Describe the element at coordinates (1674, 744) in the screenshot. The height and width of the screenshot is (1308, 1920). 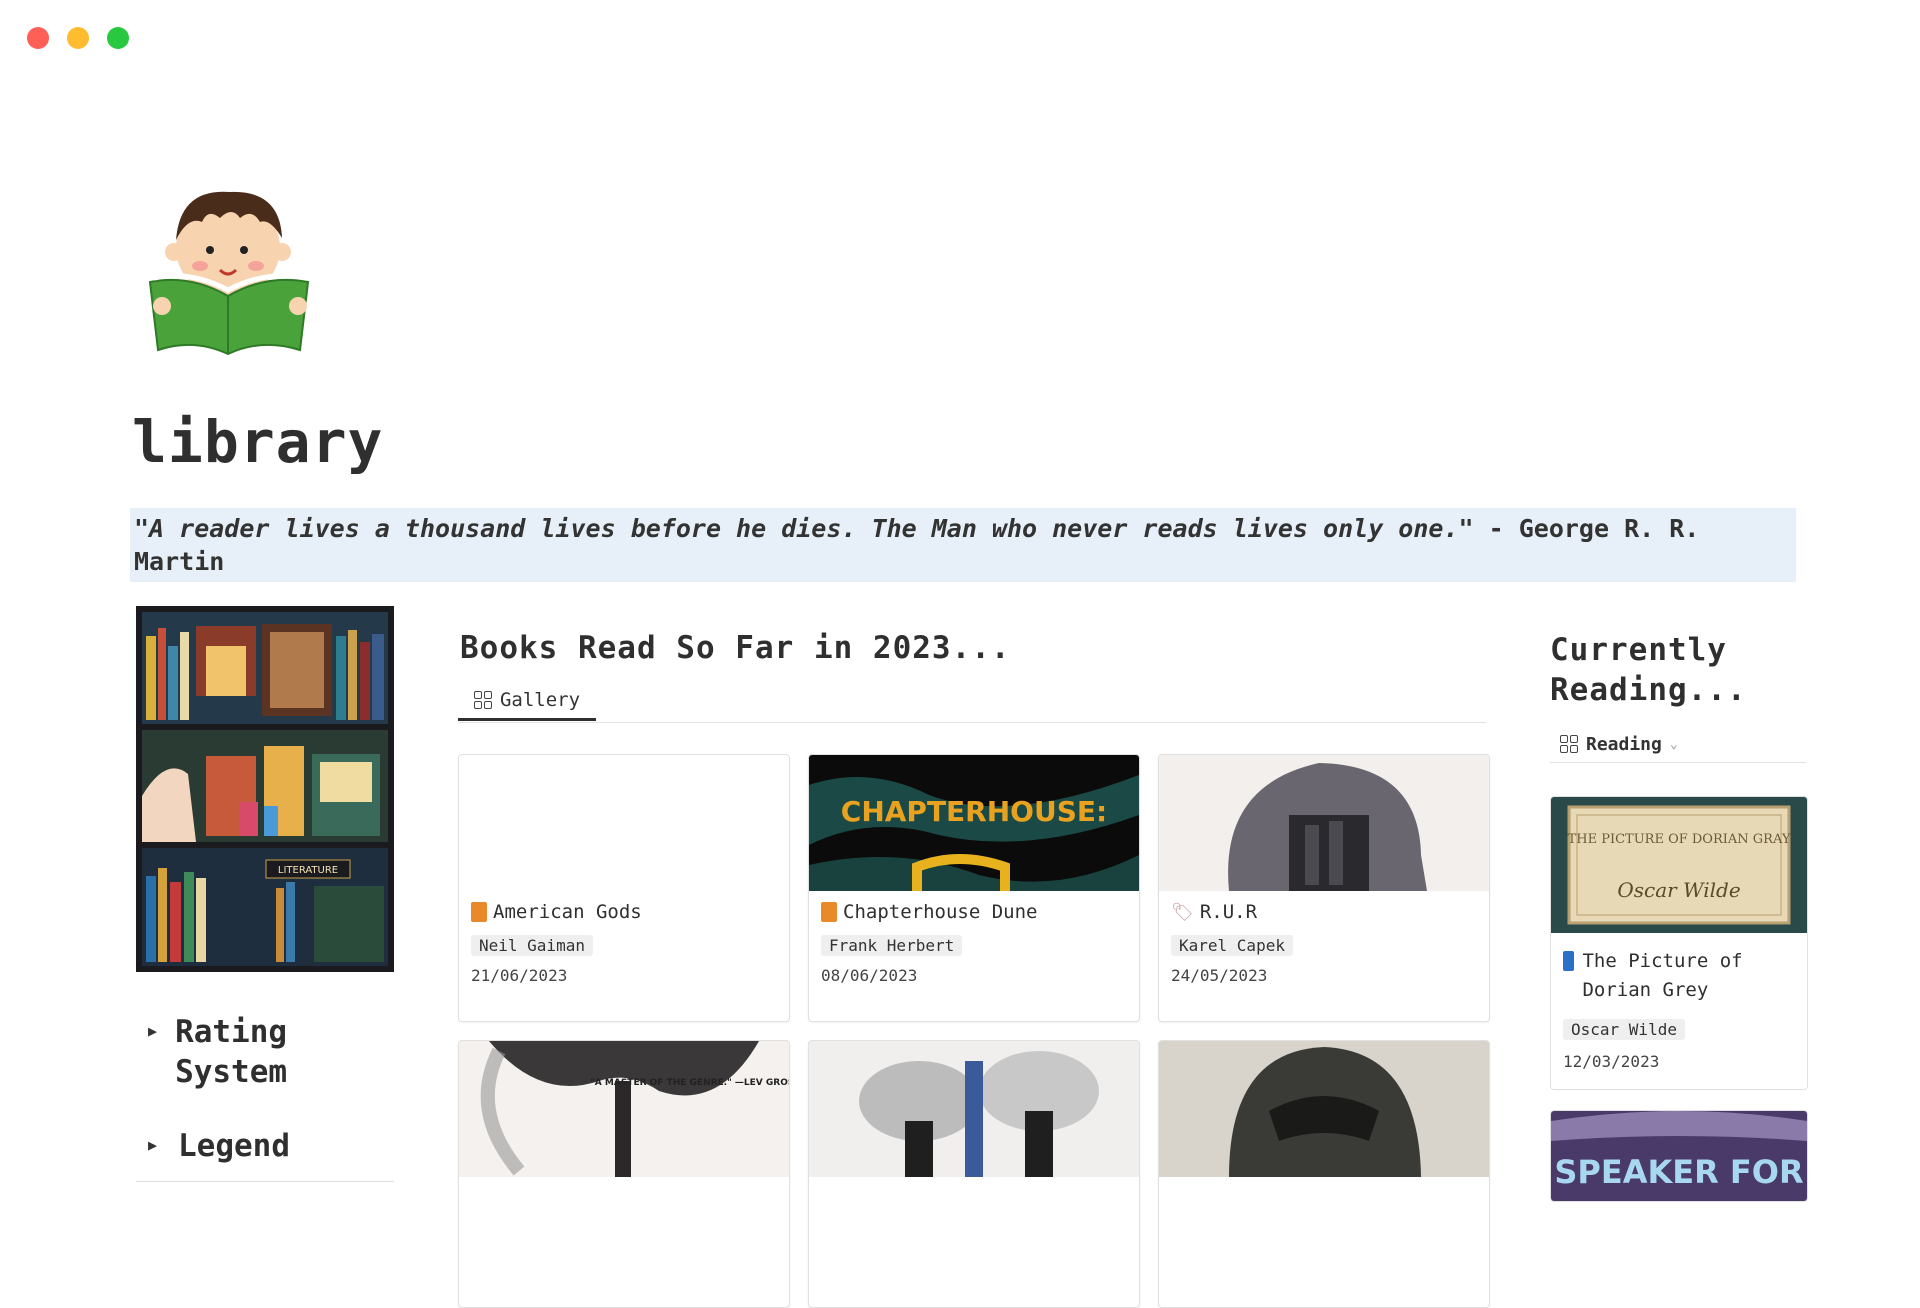
I see `chevron-down-icon: ⌄` at that location.